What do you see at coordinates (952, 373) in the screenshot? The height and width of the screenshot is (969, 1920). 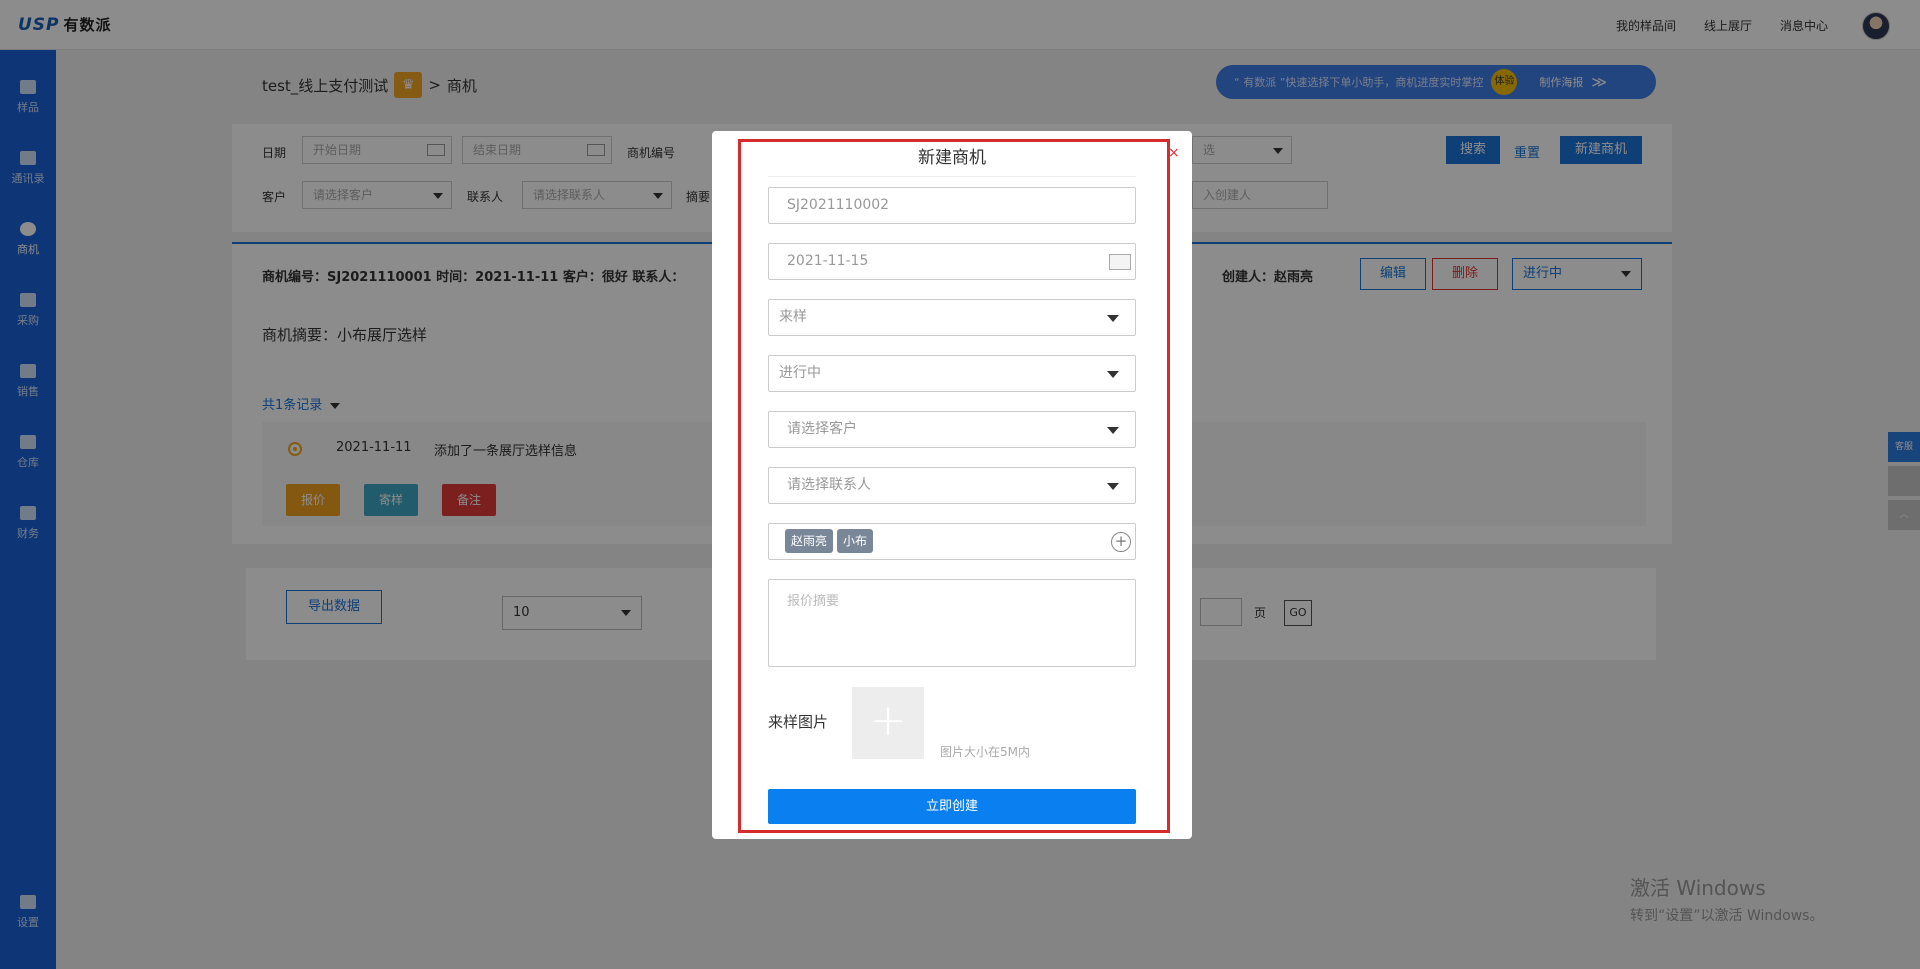 I see `status-select-modal: 进行中` at bounding box center [952, 373].